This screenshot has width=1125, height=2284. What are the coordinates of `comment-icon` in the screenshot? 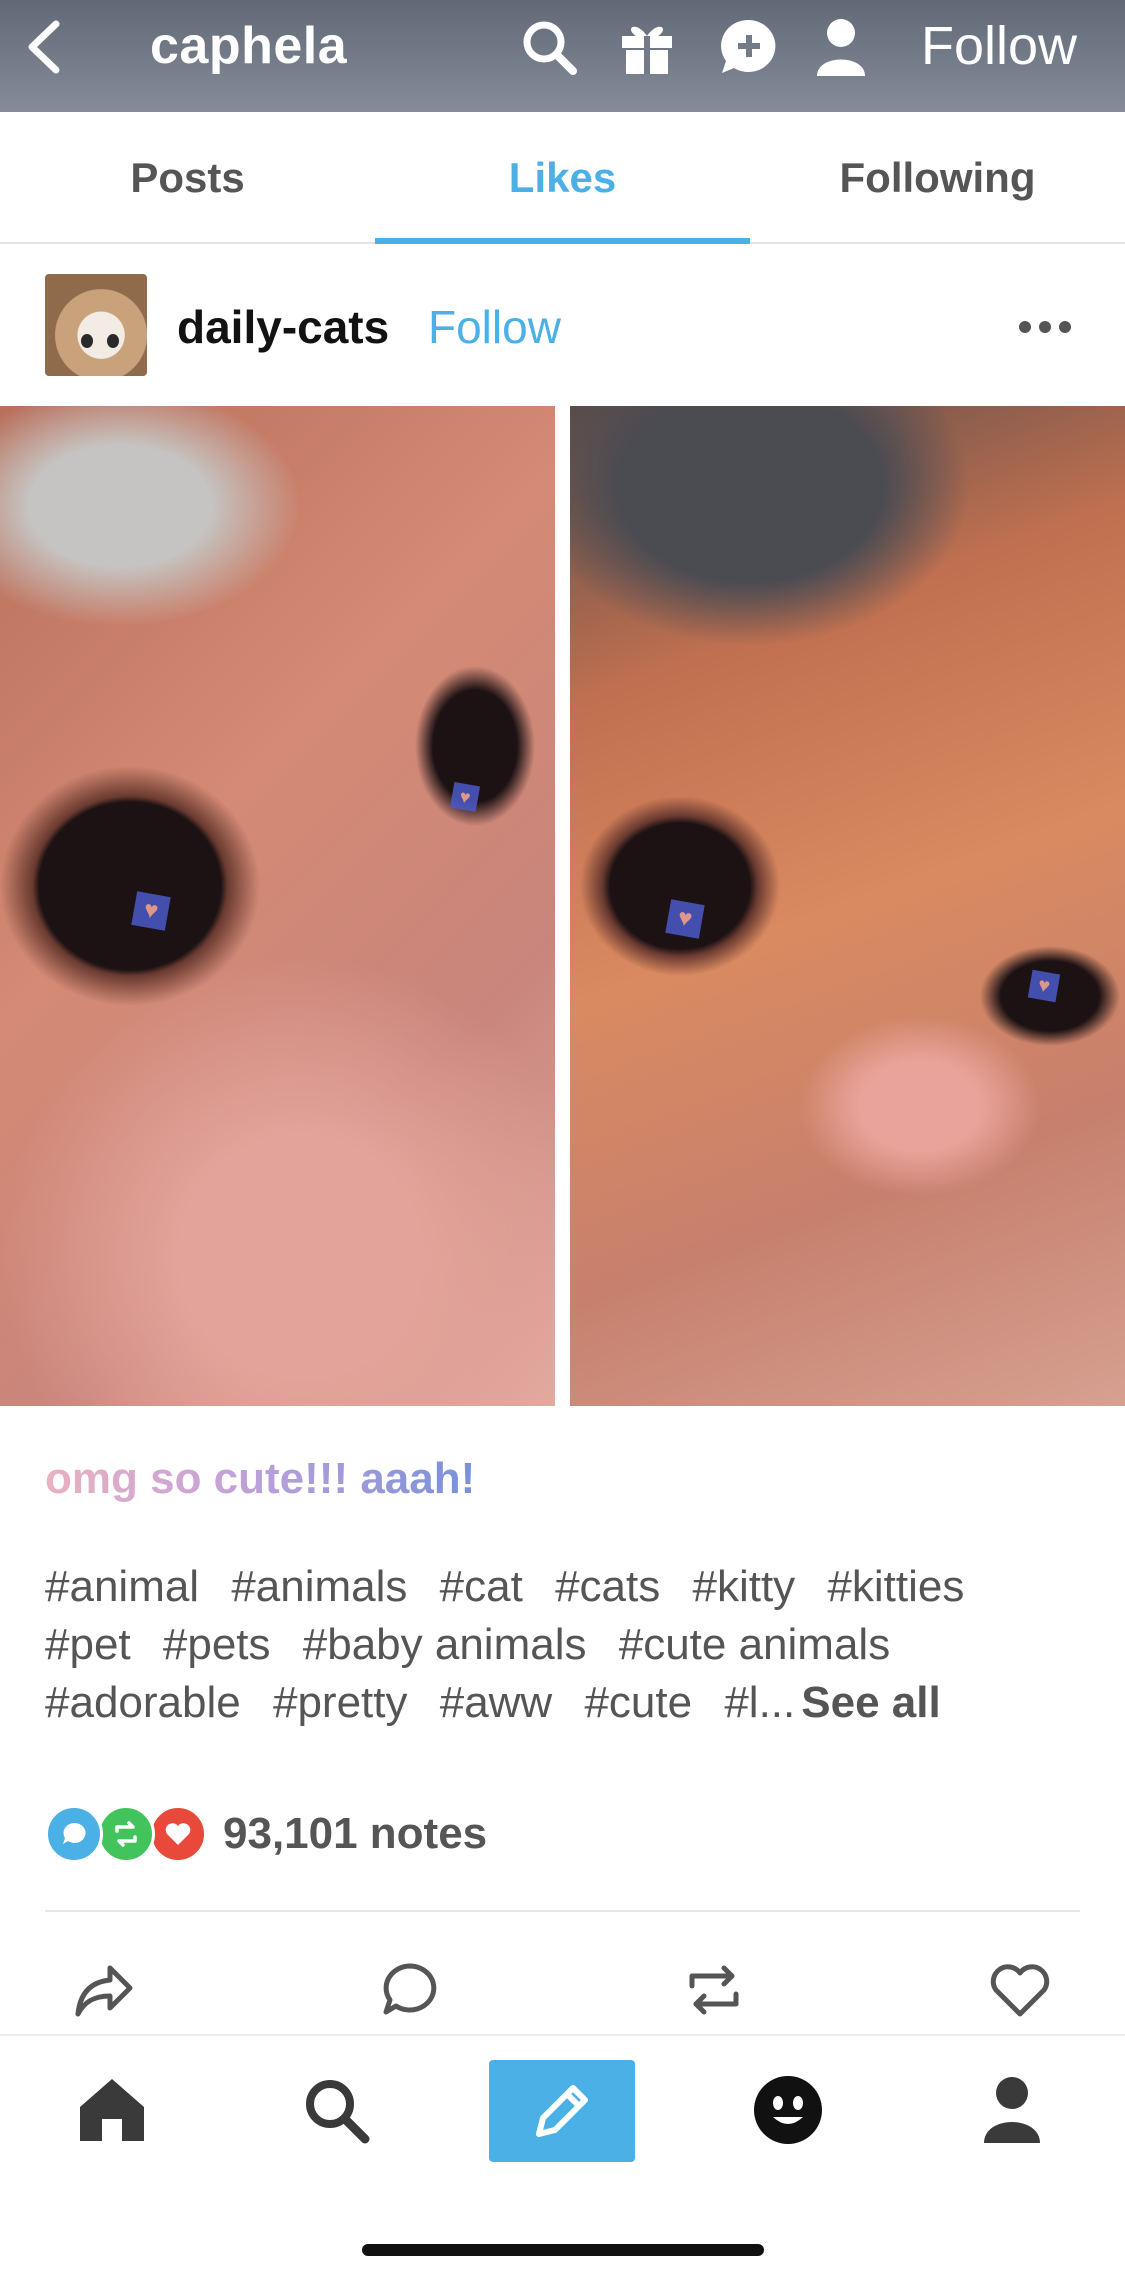 It's located at (410, 1990).